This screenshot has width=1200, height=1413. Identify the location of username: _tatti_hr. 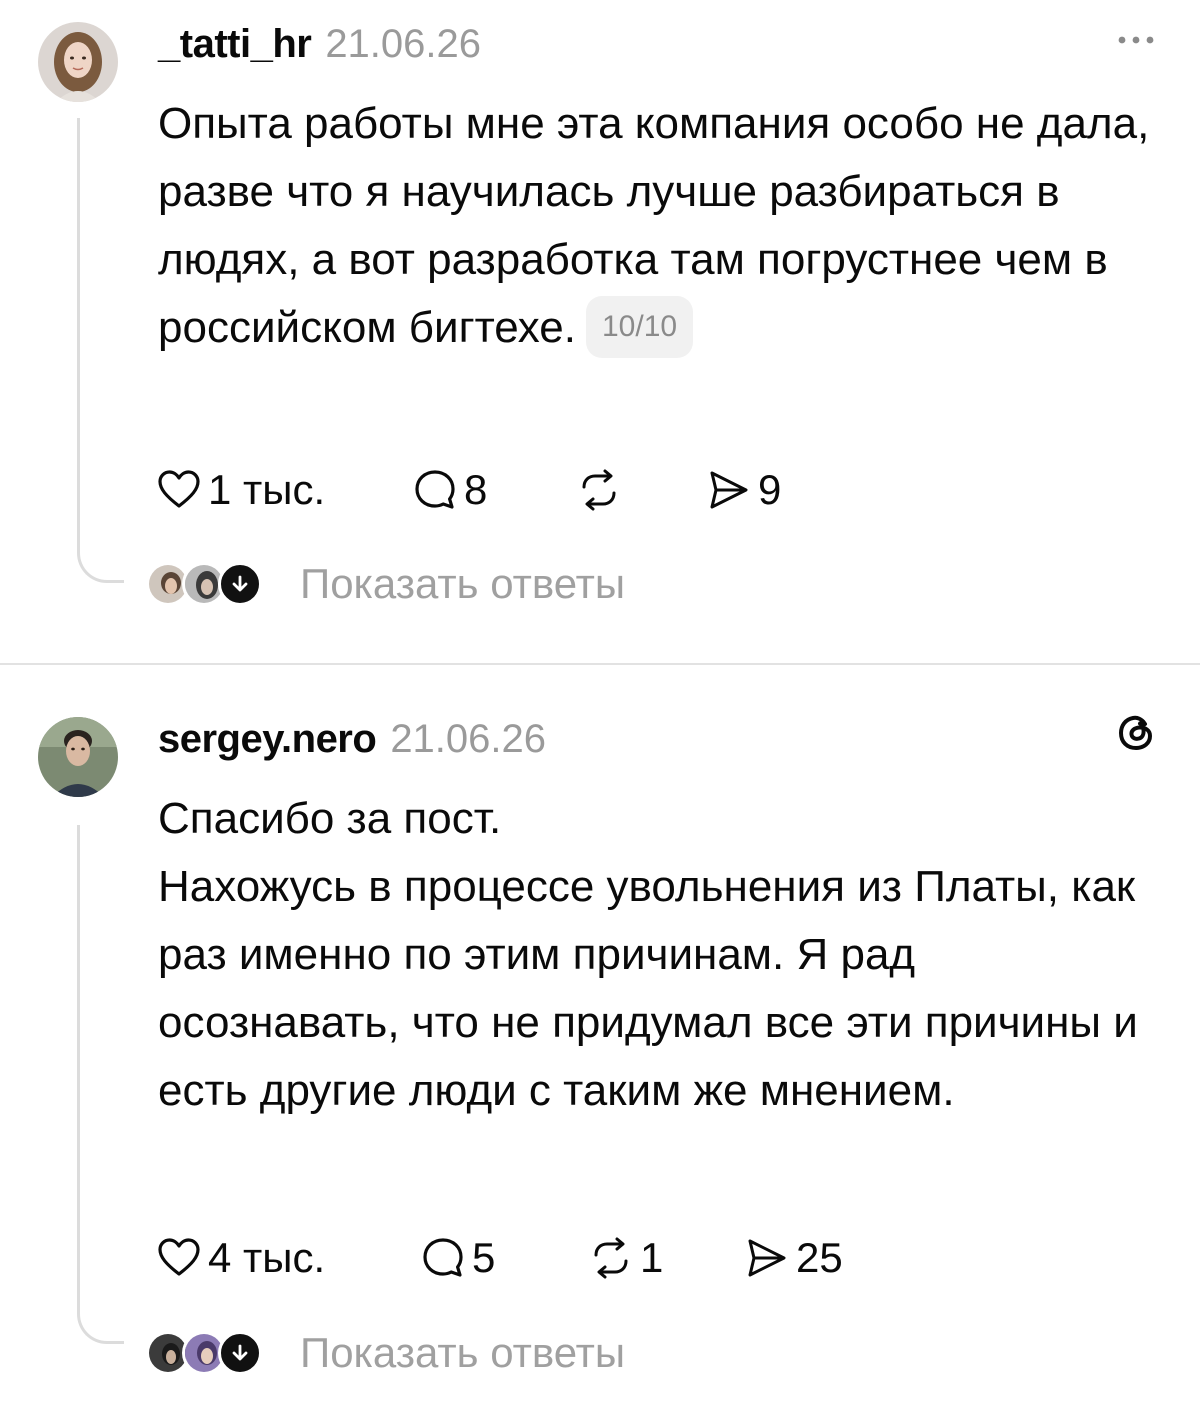
(235, 44).